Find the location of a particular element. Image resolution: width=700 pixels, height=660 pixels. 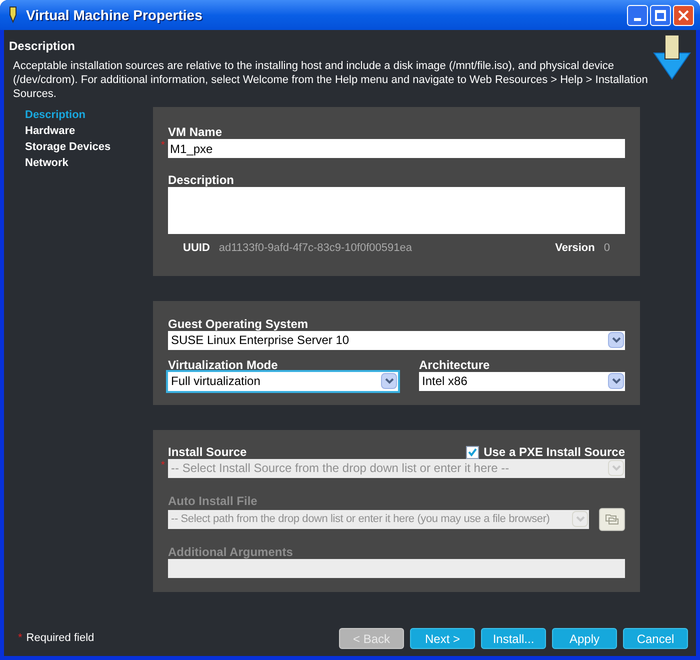

help-text: Acceptable installation sources are relative to the installing host and include a disk image (/mnt/file.iso), and physical device (/dev/cdrom). For additional information, select Welcome from the Help menu and navigate to Web Resources > Help > Installation Sources. is located at coordinates (330, 80).